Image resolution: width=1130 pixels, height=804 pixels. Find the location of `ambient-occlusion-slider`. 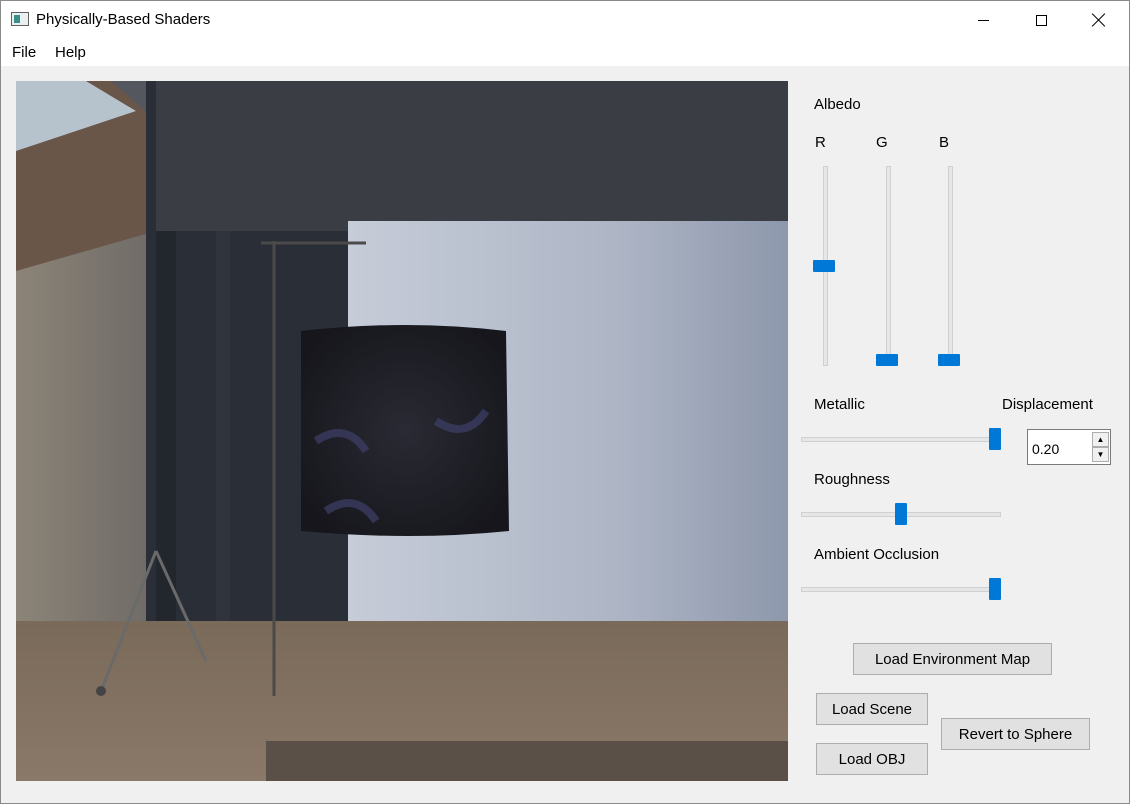

ambient-occlusion-slider is located at coordinates (902, 590).